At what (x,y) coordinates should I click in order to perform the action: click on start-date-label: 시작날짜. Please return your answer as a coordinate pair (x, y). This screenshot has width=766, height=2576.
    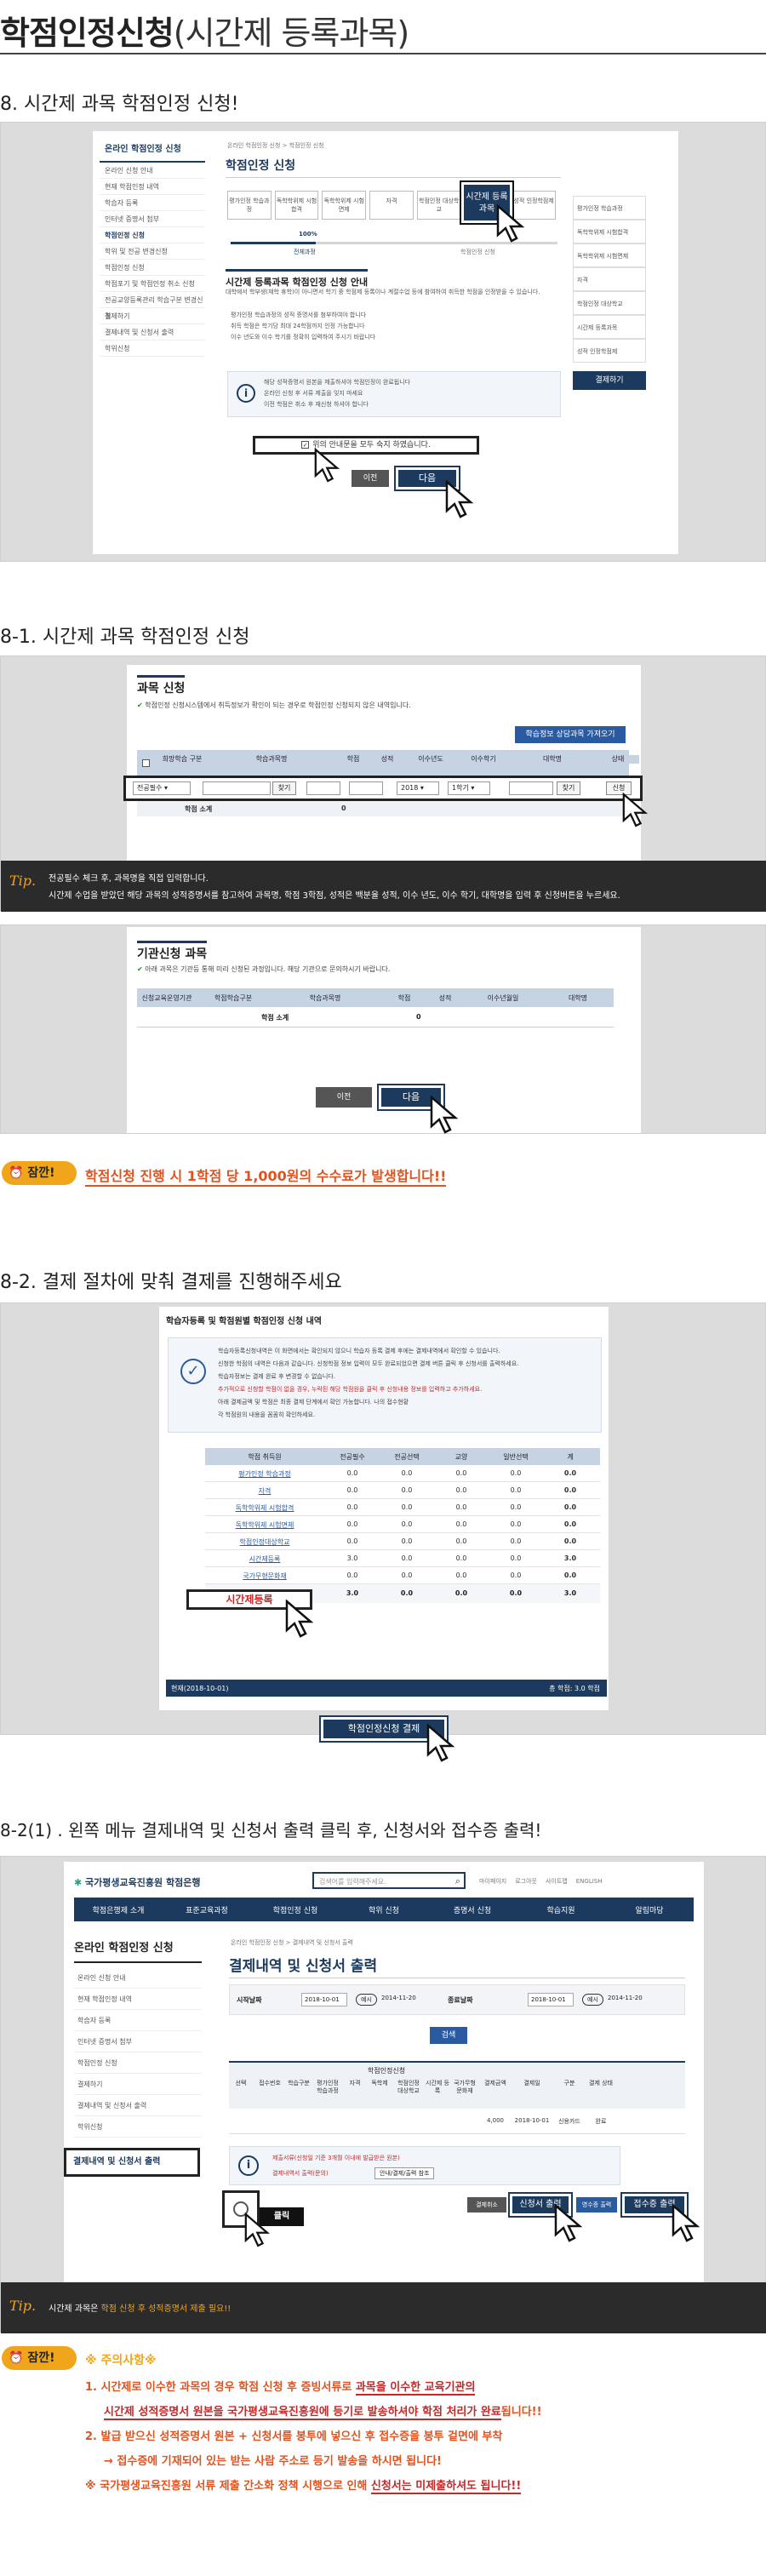
    Looking at the image, I should click on (249, 2000).